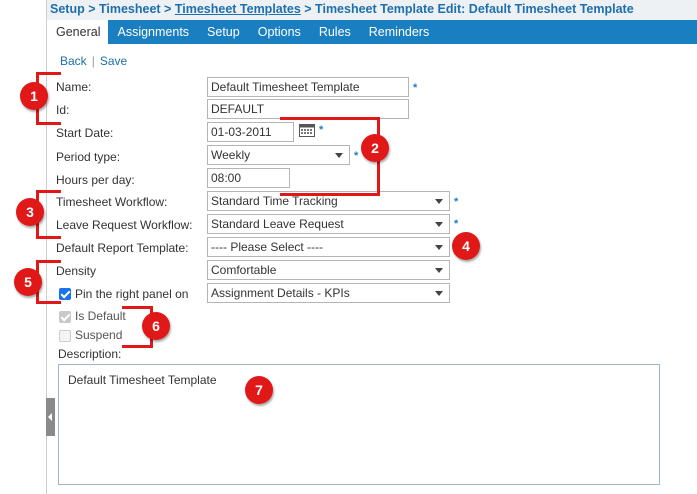 This screenshot has width=697, height=494. Describe the element at coordinates (90, 354) in the screenshot. I see `description-label: Description:` at that location.